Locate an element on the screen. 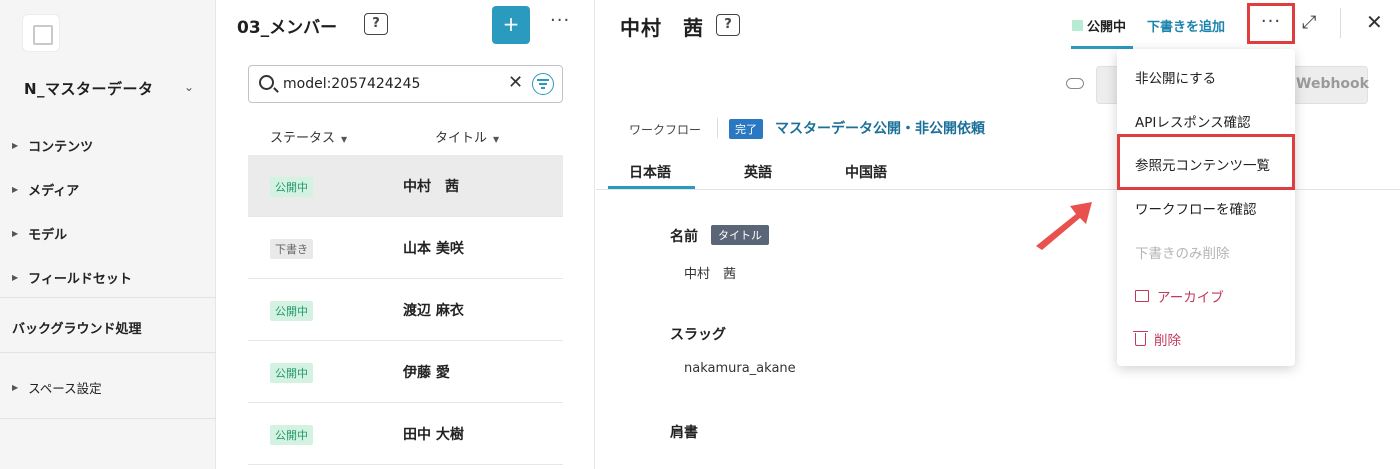  sidebar-item-model: ▶ モデル is located at coordinates (39, 233).